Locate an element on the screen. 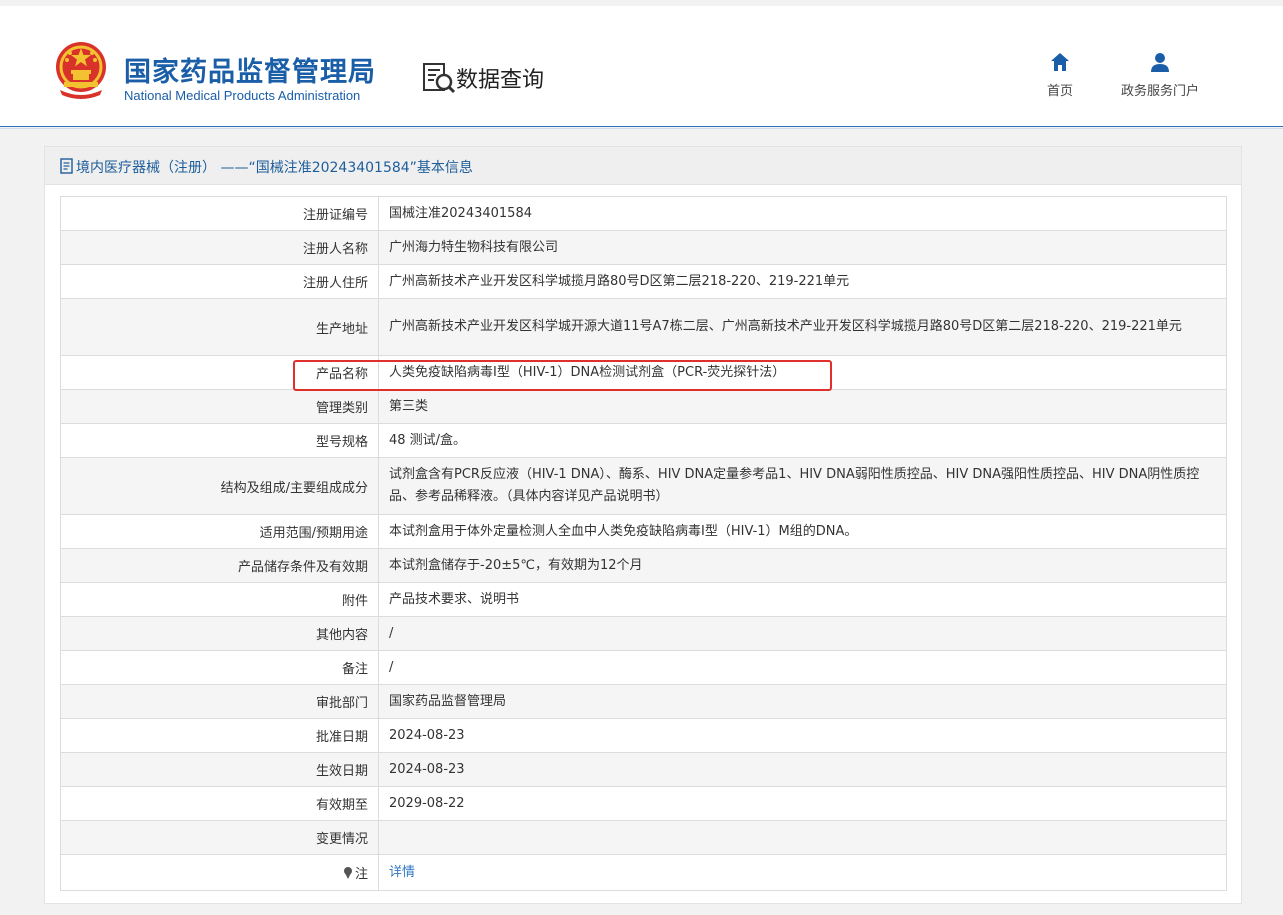 The image size is (1283, 915). row-label: 变更情况 is located at coordinates (219, 837).